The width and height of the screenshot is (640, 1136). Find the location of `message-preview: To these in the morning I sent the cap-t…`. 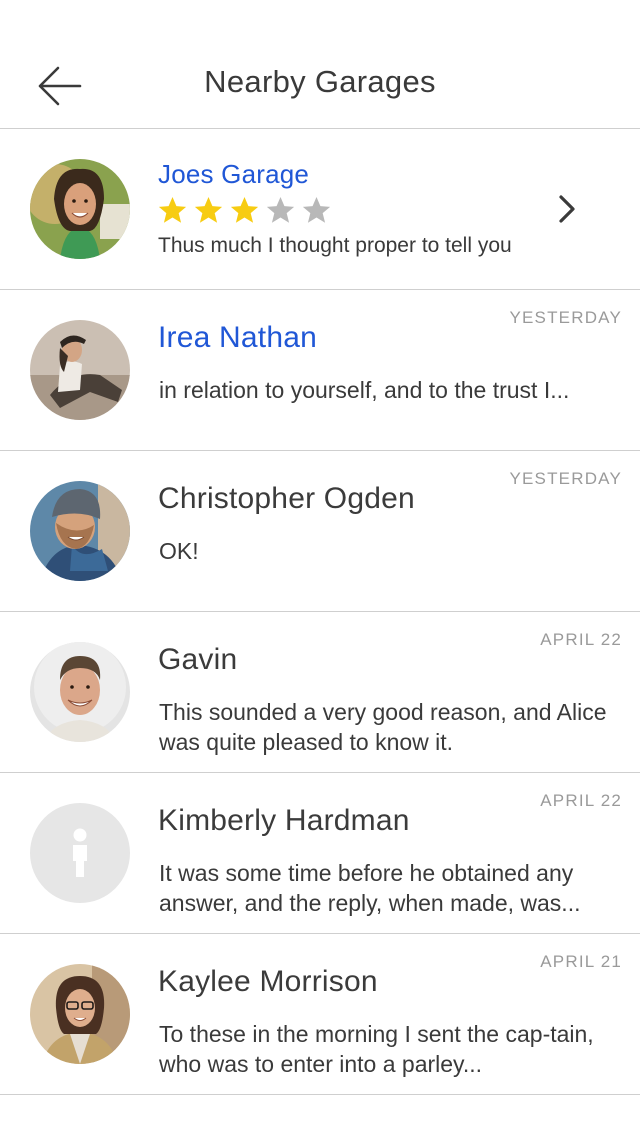

message-preview: To these in the morning I sent the cap-t… is located at coordinates (376, 1049).